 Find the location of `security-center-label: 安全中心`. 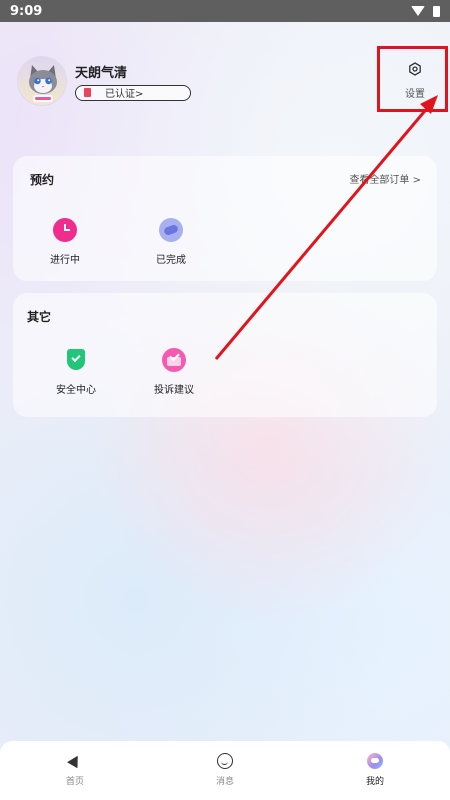

security-center-label: 安全中心 is located at coordinates (76, 390).